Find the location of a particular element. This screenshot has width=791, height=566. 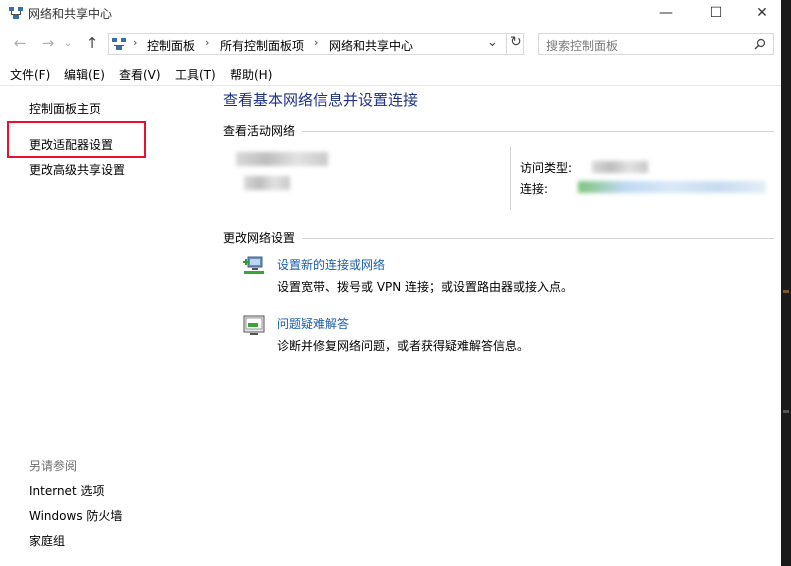

connection-label: 连接: is located at coordinates (534, 189).